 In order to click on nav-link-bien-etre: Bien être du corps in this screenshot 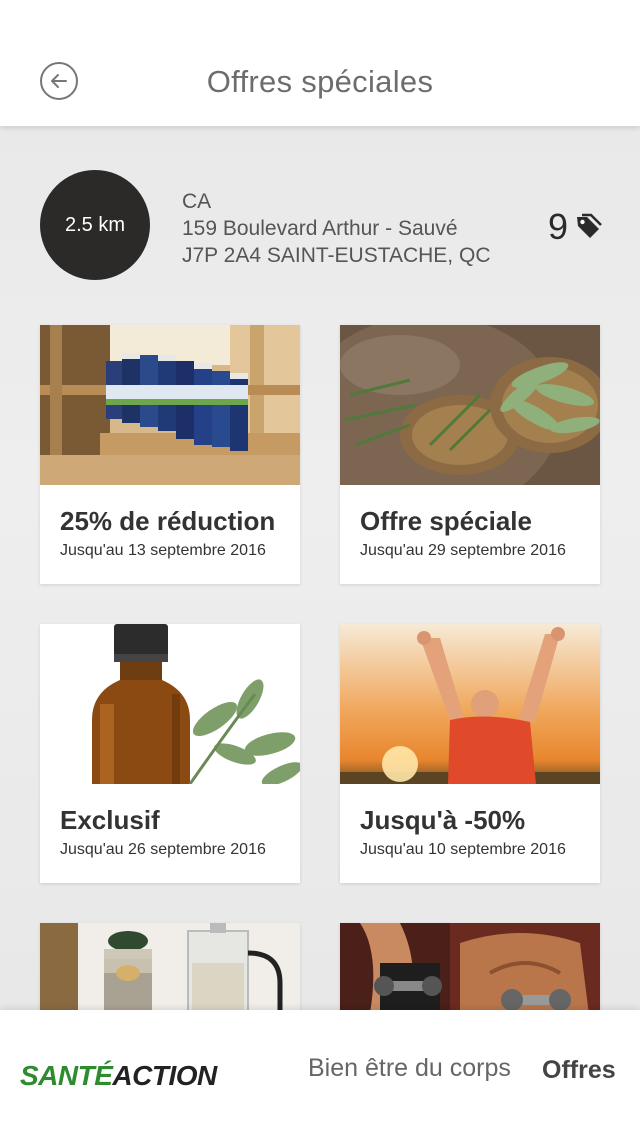, I will do `click(409, 1068)`.